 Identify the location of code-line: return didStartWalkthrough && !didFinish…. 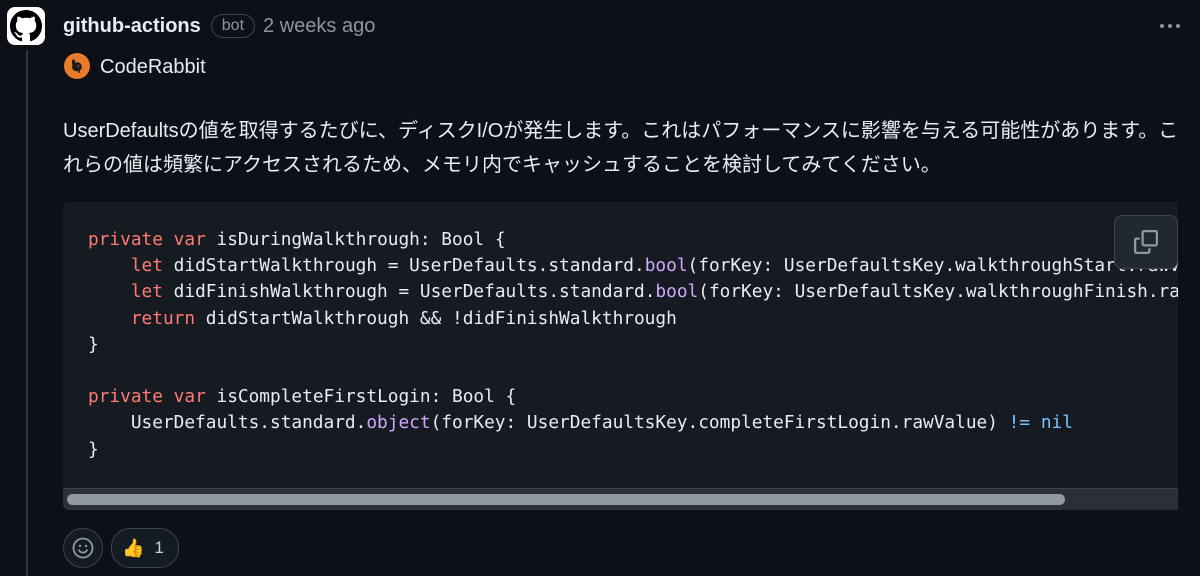
(403, 318).